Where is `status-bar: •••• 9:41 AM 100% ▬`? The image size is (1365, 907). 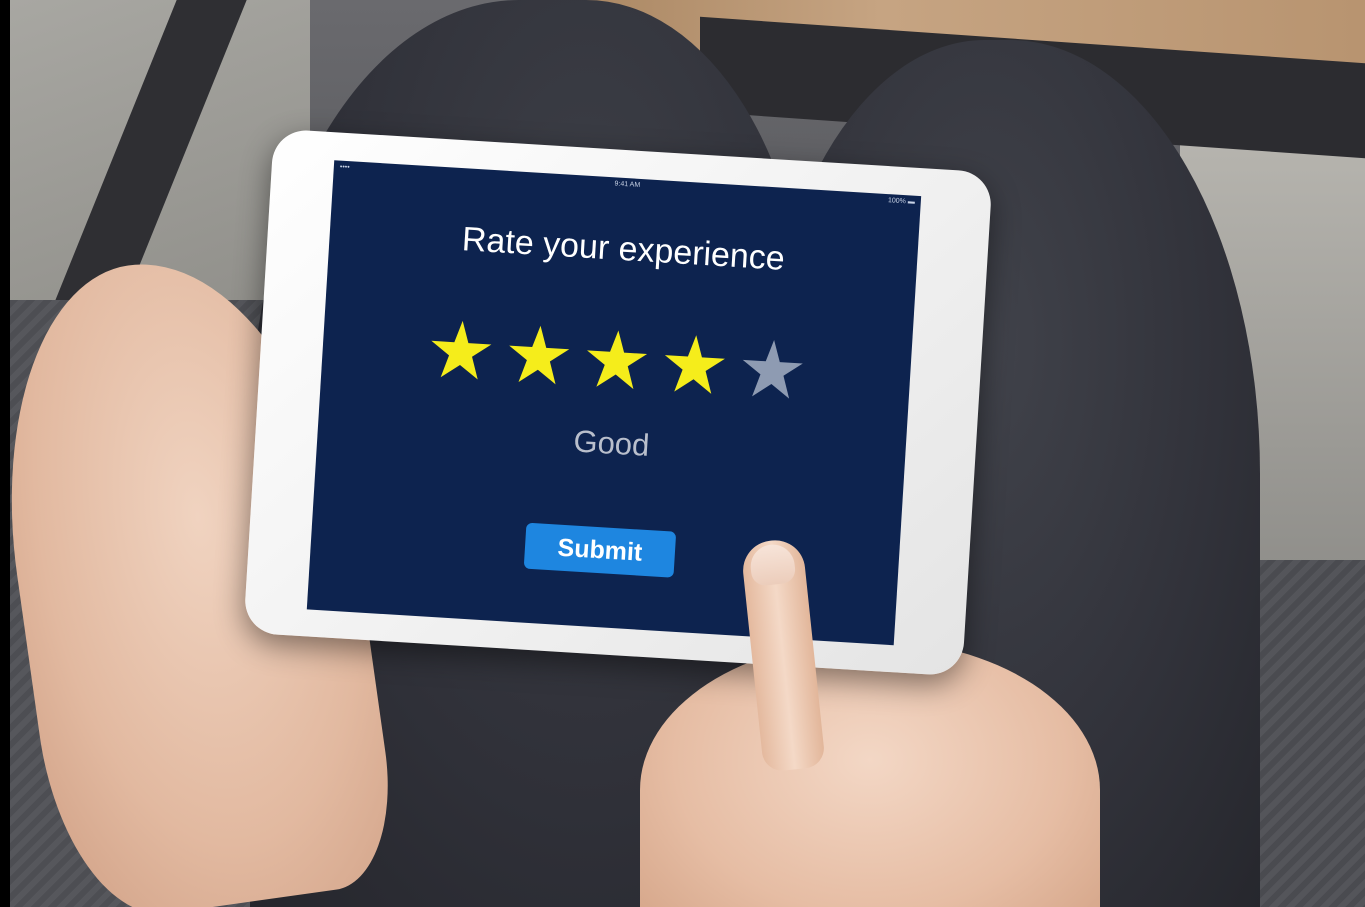
status-bar: •••• 9:41 AM 100% ▬ is located at coordinates (627, 186).